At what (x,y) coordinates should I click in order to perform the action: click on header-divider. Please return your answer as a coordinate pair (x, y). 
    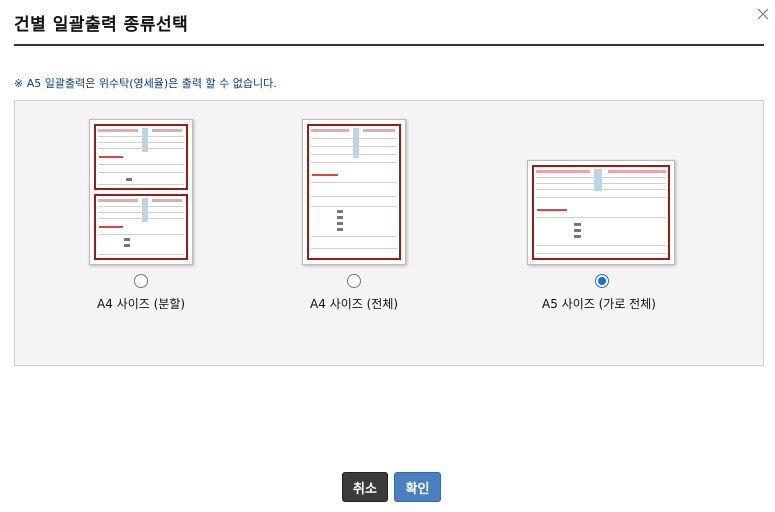
    Looking at the image, I should click on (389, 45).